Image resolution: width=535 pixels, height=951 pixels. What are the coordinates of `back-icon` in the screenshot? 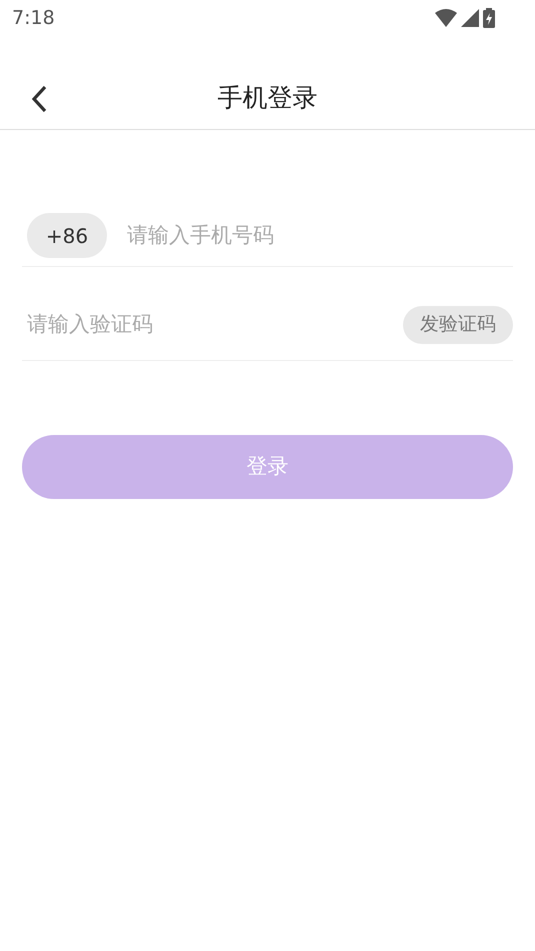 It's located at (39, 99).